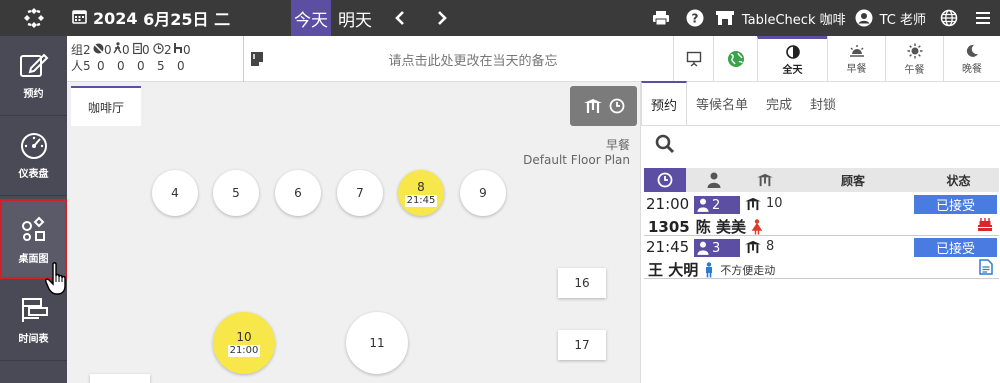 The height and width of the screenshot is (383, 1000). Describe the element at coordinates (483, 193) in the screenshot. I see `table-9: 9` at that location.